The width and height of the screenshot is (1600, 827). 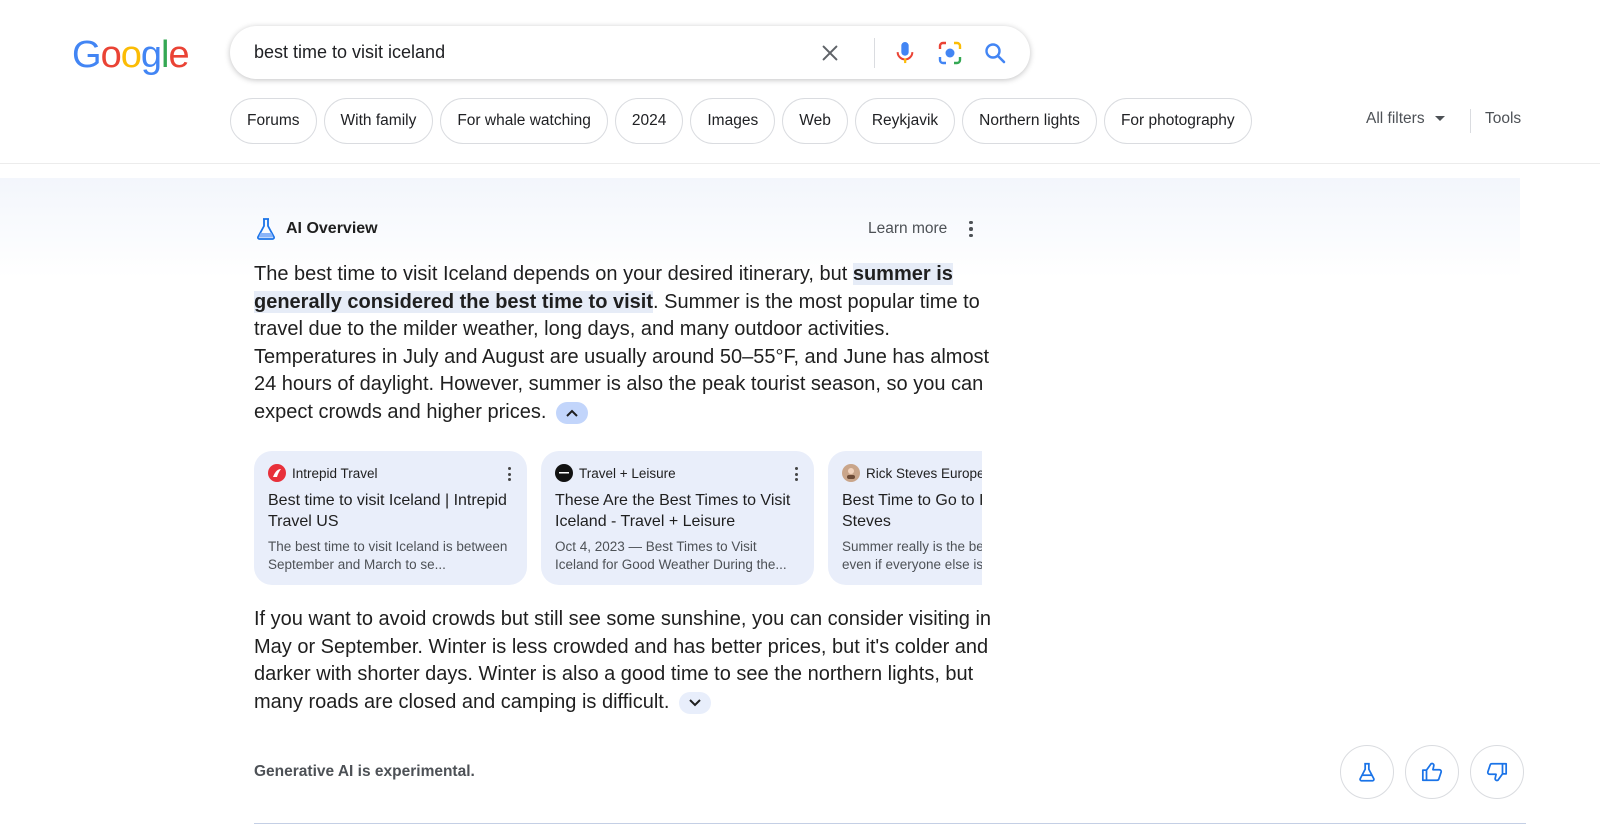 I want to click on chip-whale-watching: For whale watching, so click(x=524, y=121).